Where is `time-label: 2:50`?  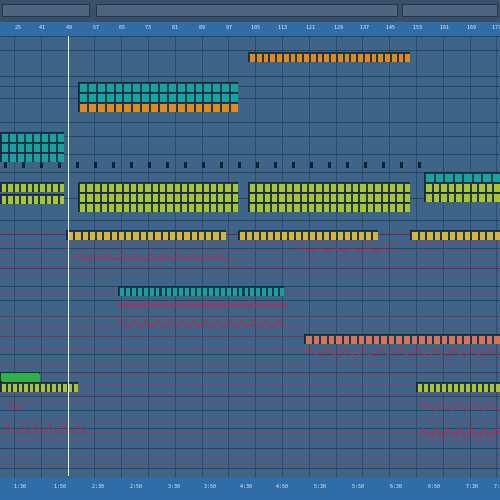
time-label: 2:50 is located at coordinates (136, 487).